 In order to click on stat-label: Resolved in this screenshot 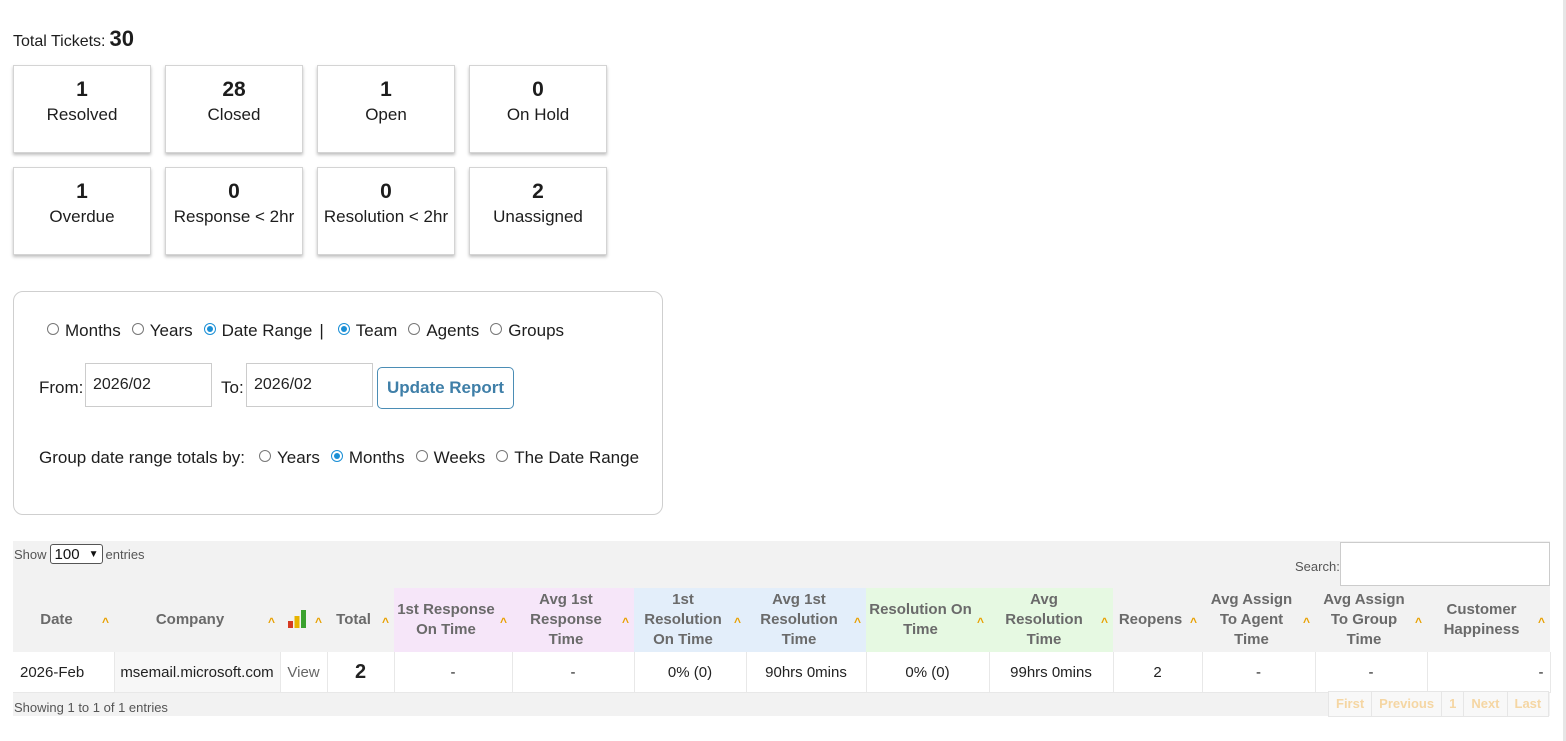, I will do `click(82, 114)`.